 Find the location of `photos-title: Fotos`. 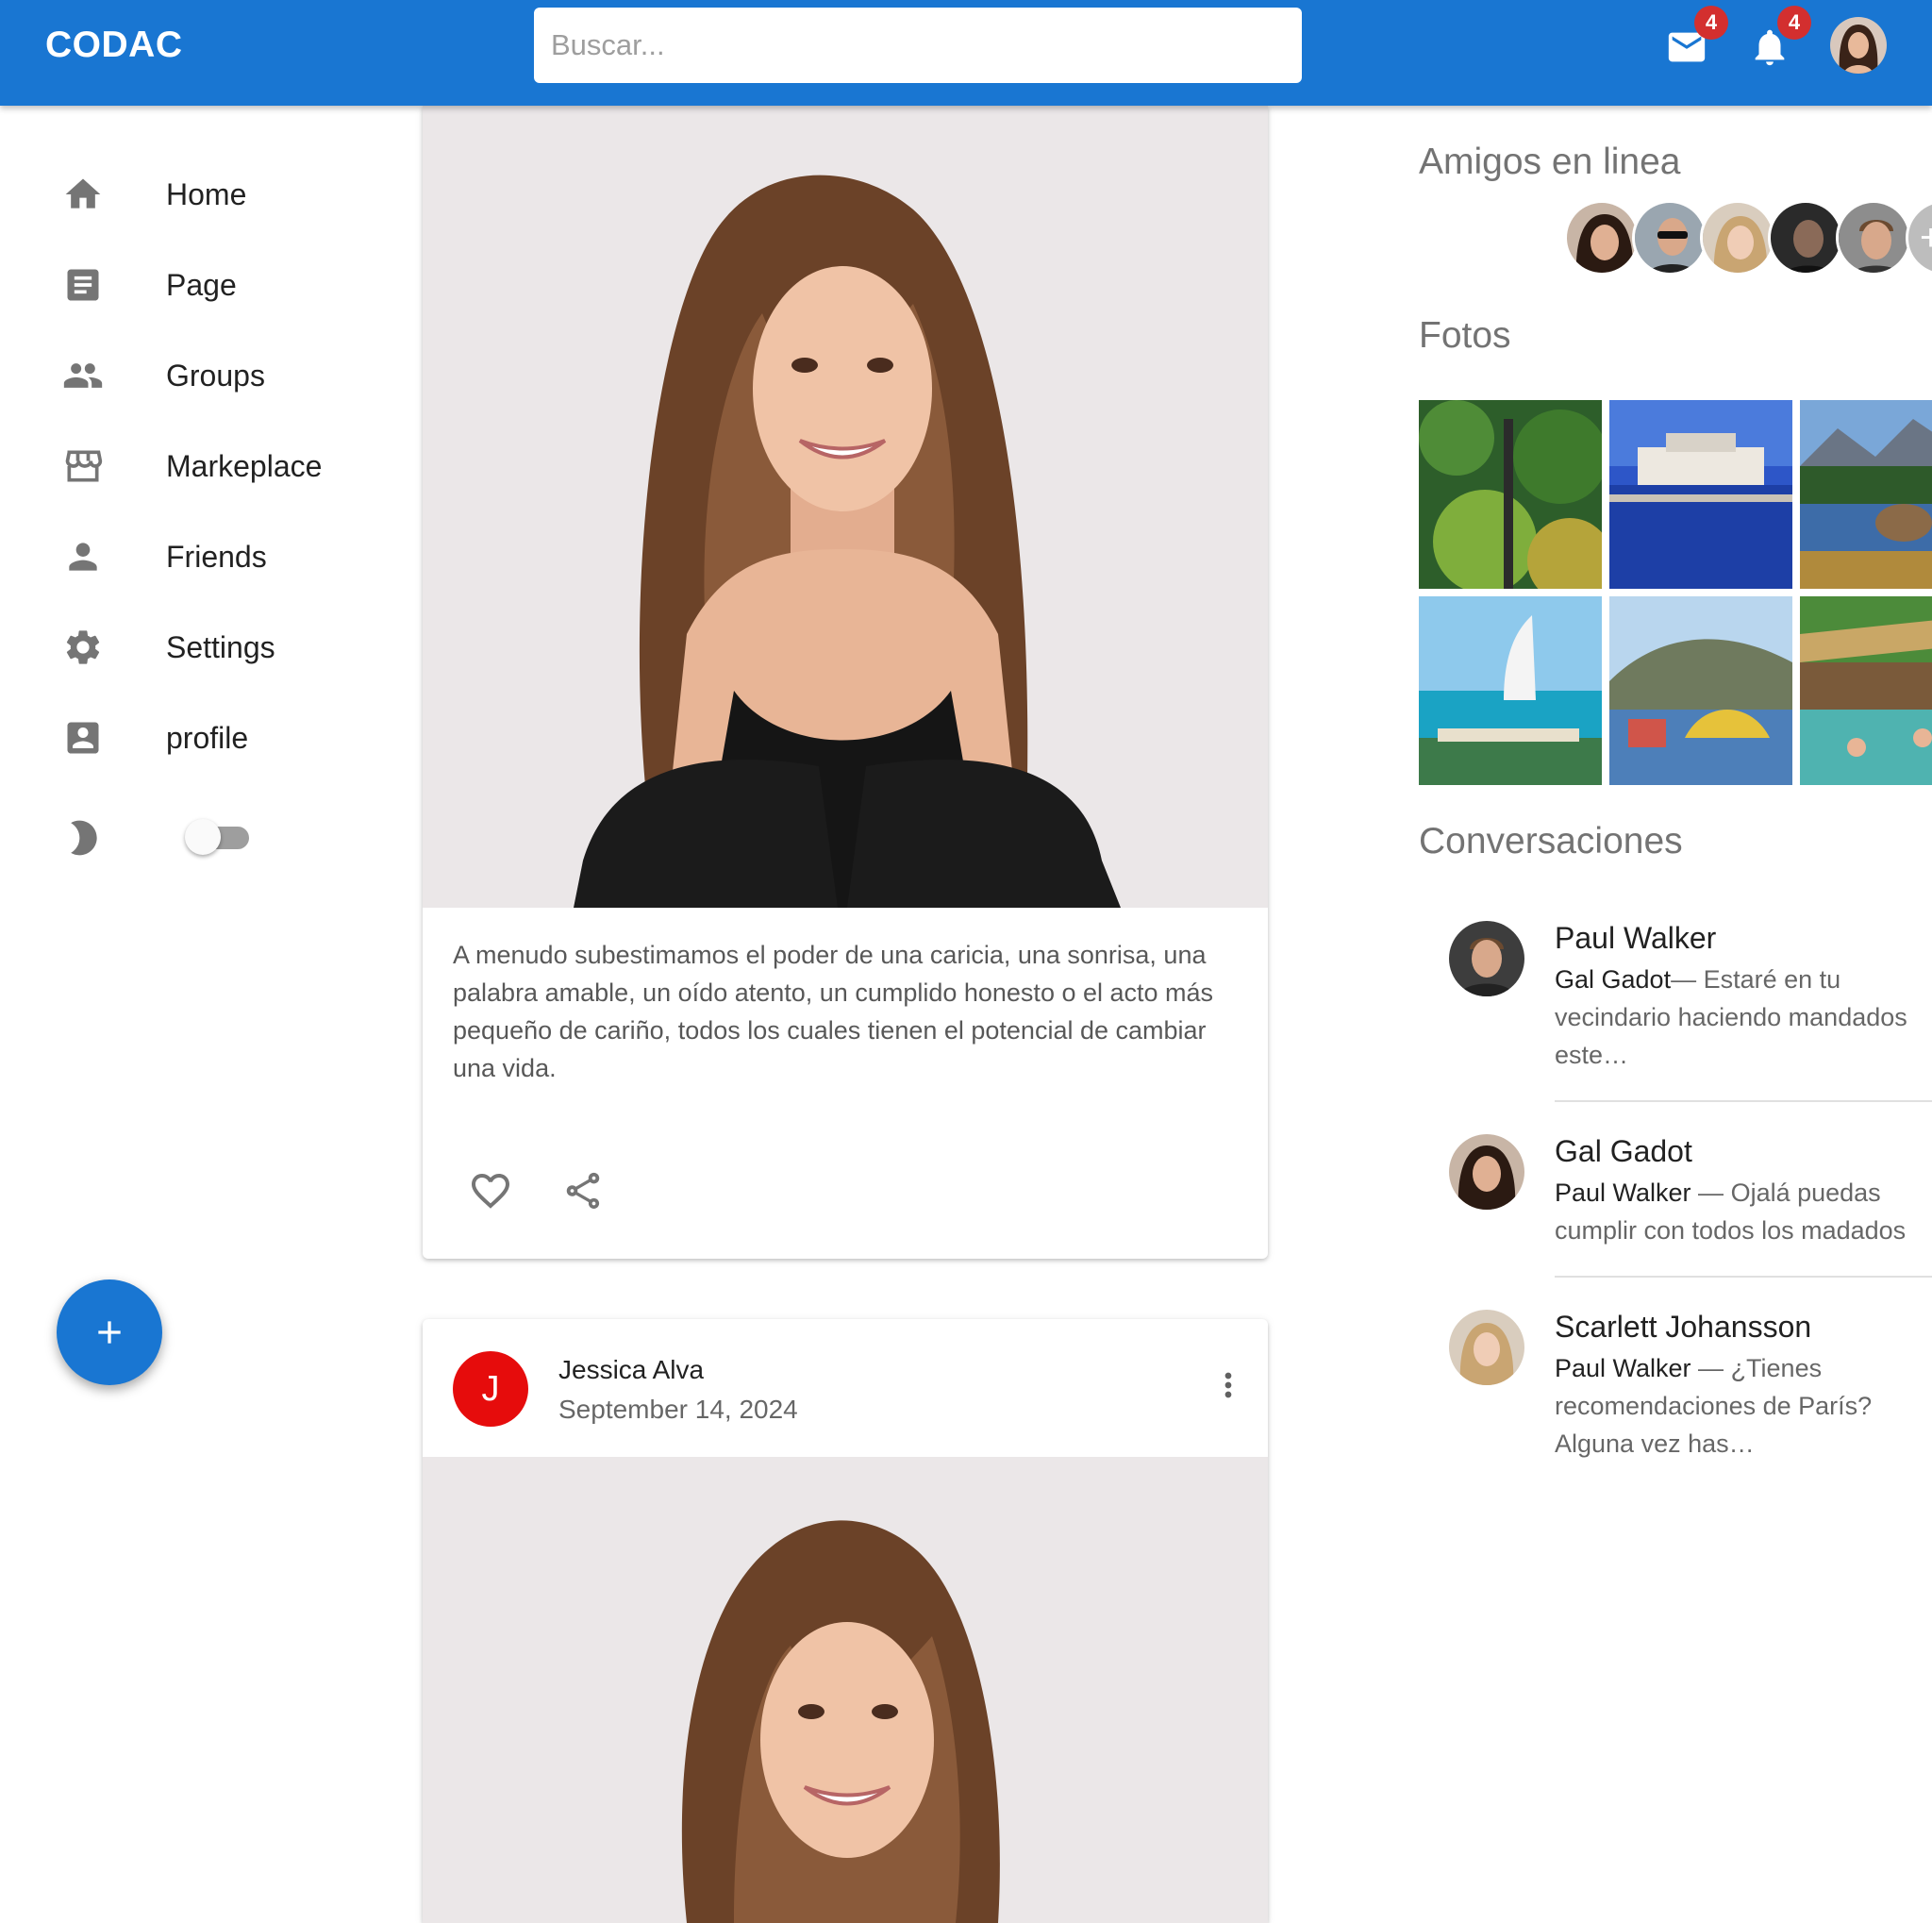

photos-title: Fotos is located at coordinates (1465, 335).